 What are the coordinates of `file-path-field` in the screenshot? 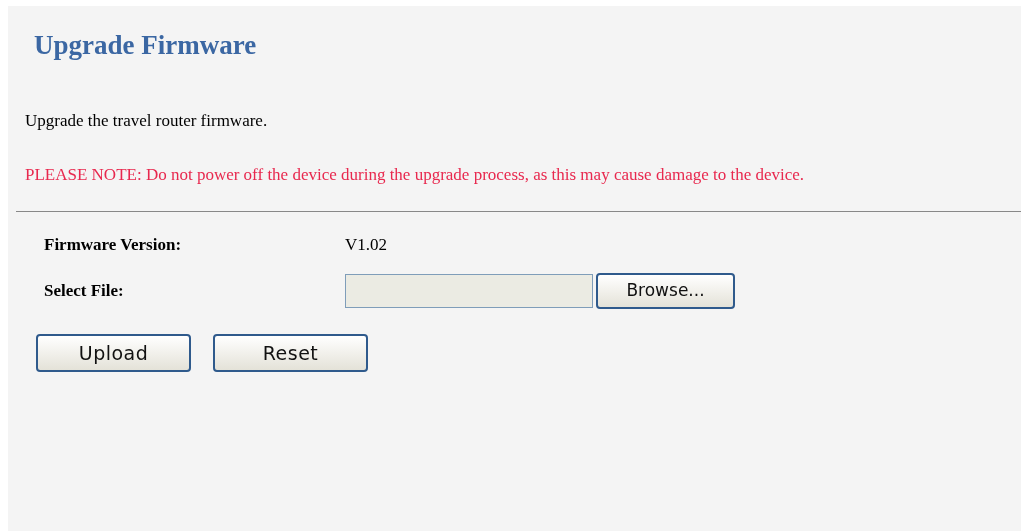 It's located at (469, 291).